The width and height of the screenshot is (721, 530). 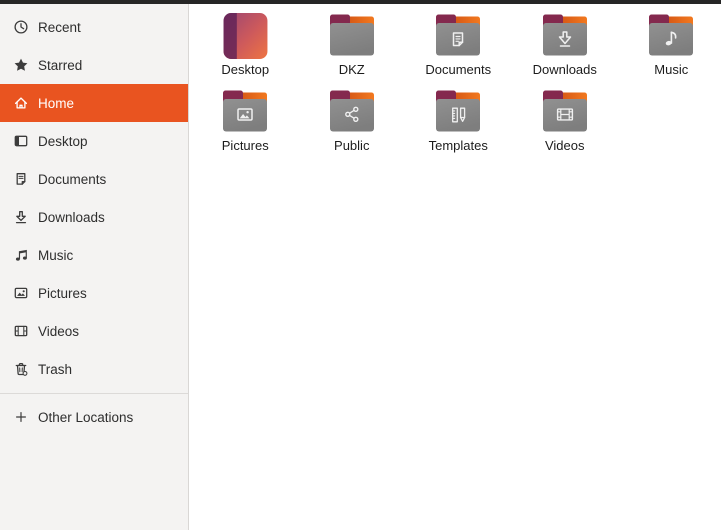 I want to click on folder-pictures-icon, so click(x=245, y=111).